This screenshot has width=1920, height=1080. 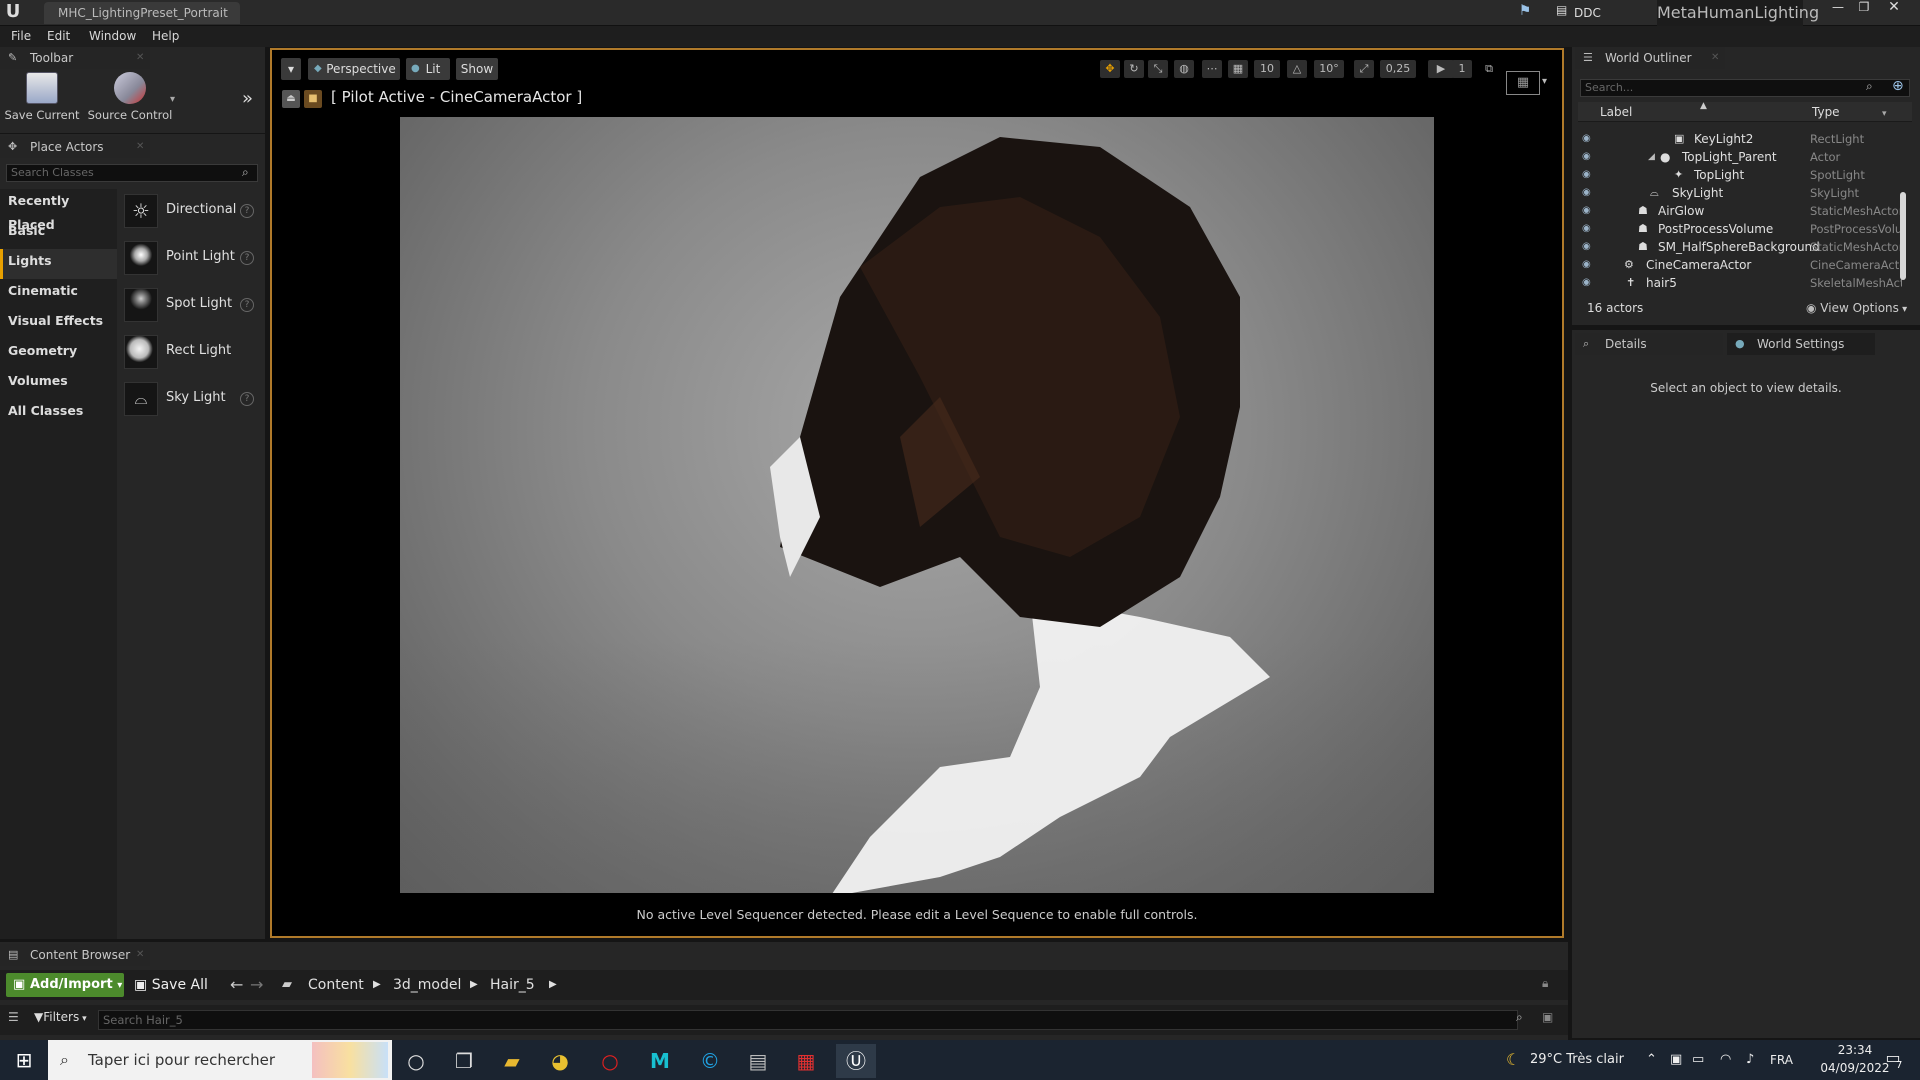 I want to click on eject-pilot-icon: ⏏, so click(x=291, y=99).